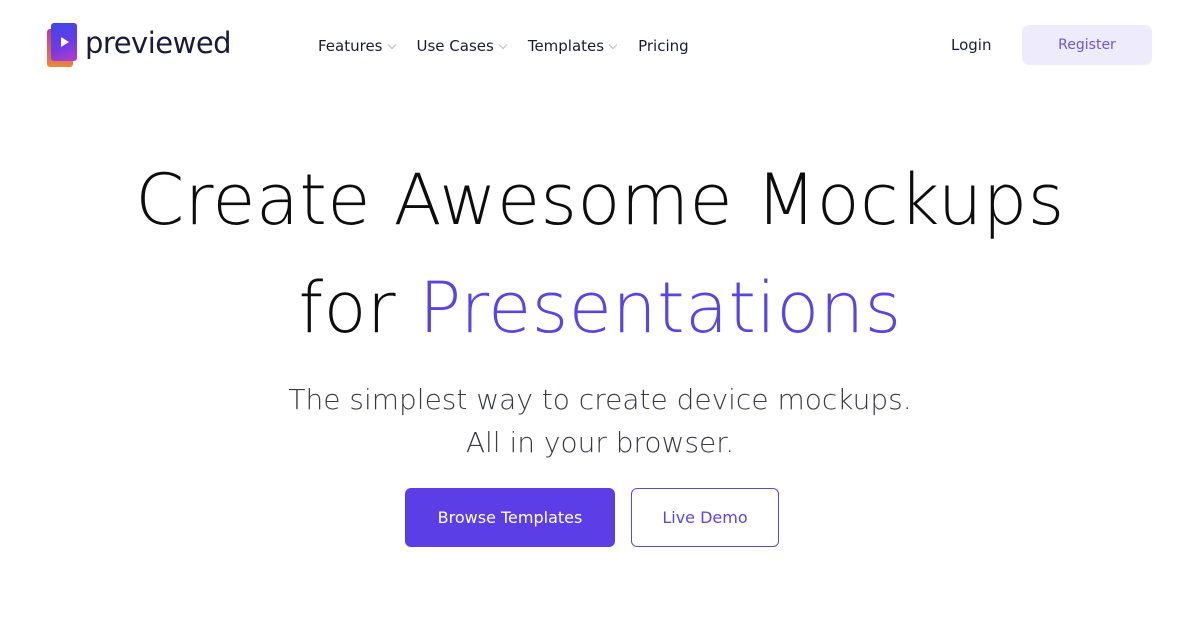 This screenshot has width=1200, height=630. I want to click on nav-item-use-cases: Use Cases, so click(462, 46).